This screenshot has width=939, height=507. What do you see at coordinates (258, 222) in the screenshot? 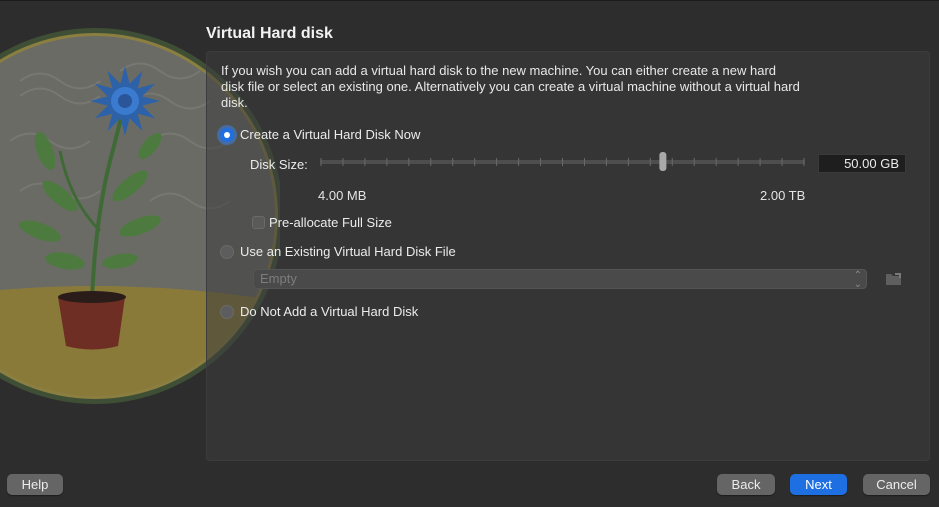
I see `preallocate-checkbox` at bounding box center [258, 222].